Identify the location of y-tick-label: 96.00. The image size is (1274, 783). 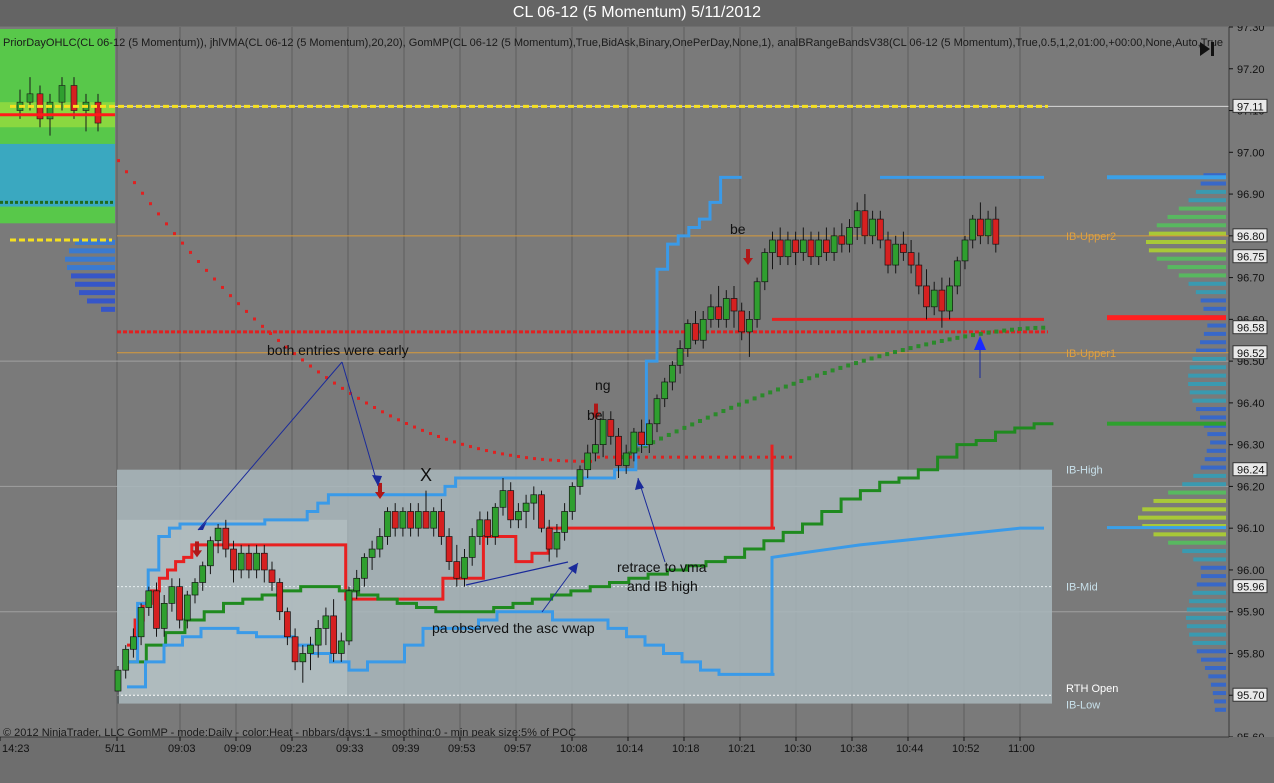
(1251, 571).